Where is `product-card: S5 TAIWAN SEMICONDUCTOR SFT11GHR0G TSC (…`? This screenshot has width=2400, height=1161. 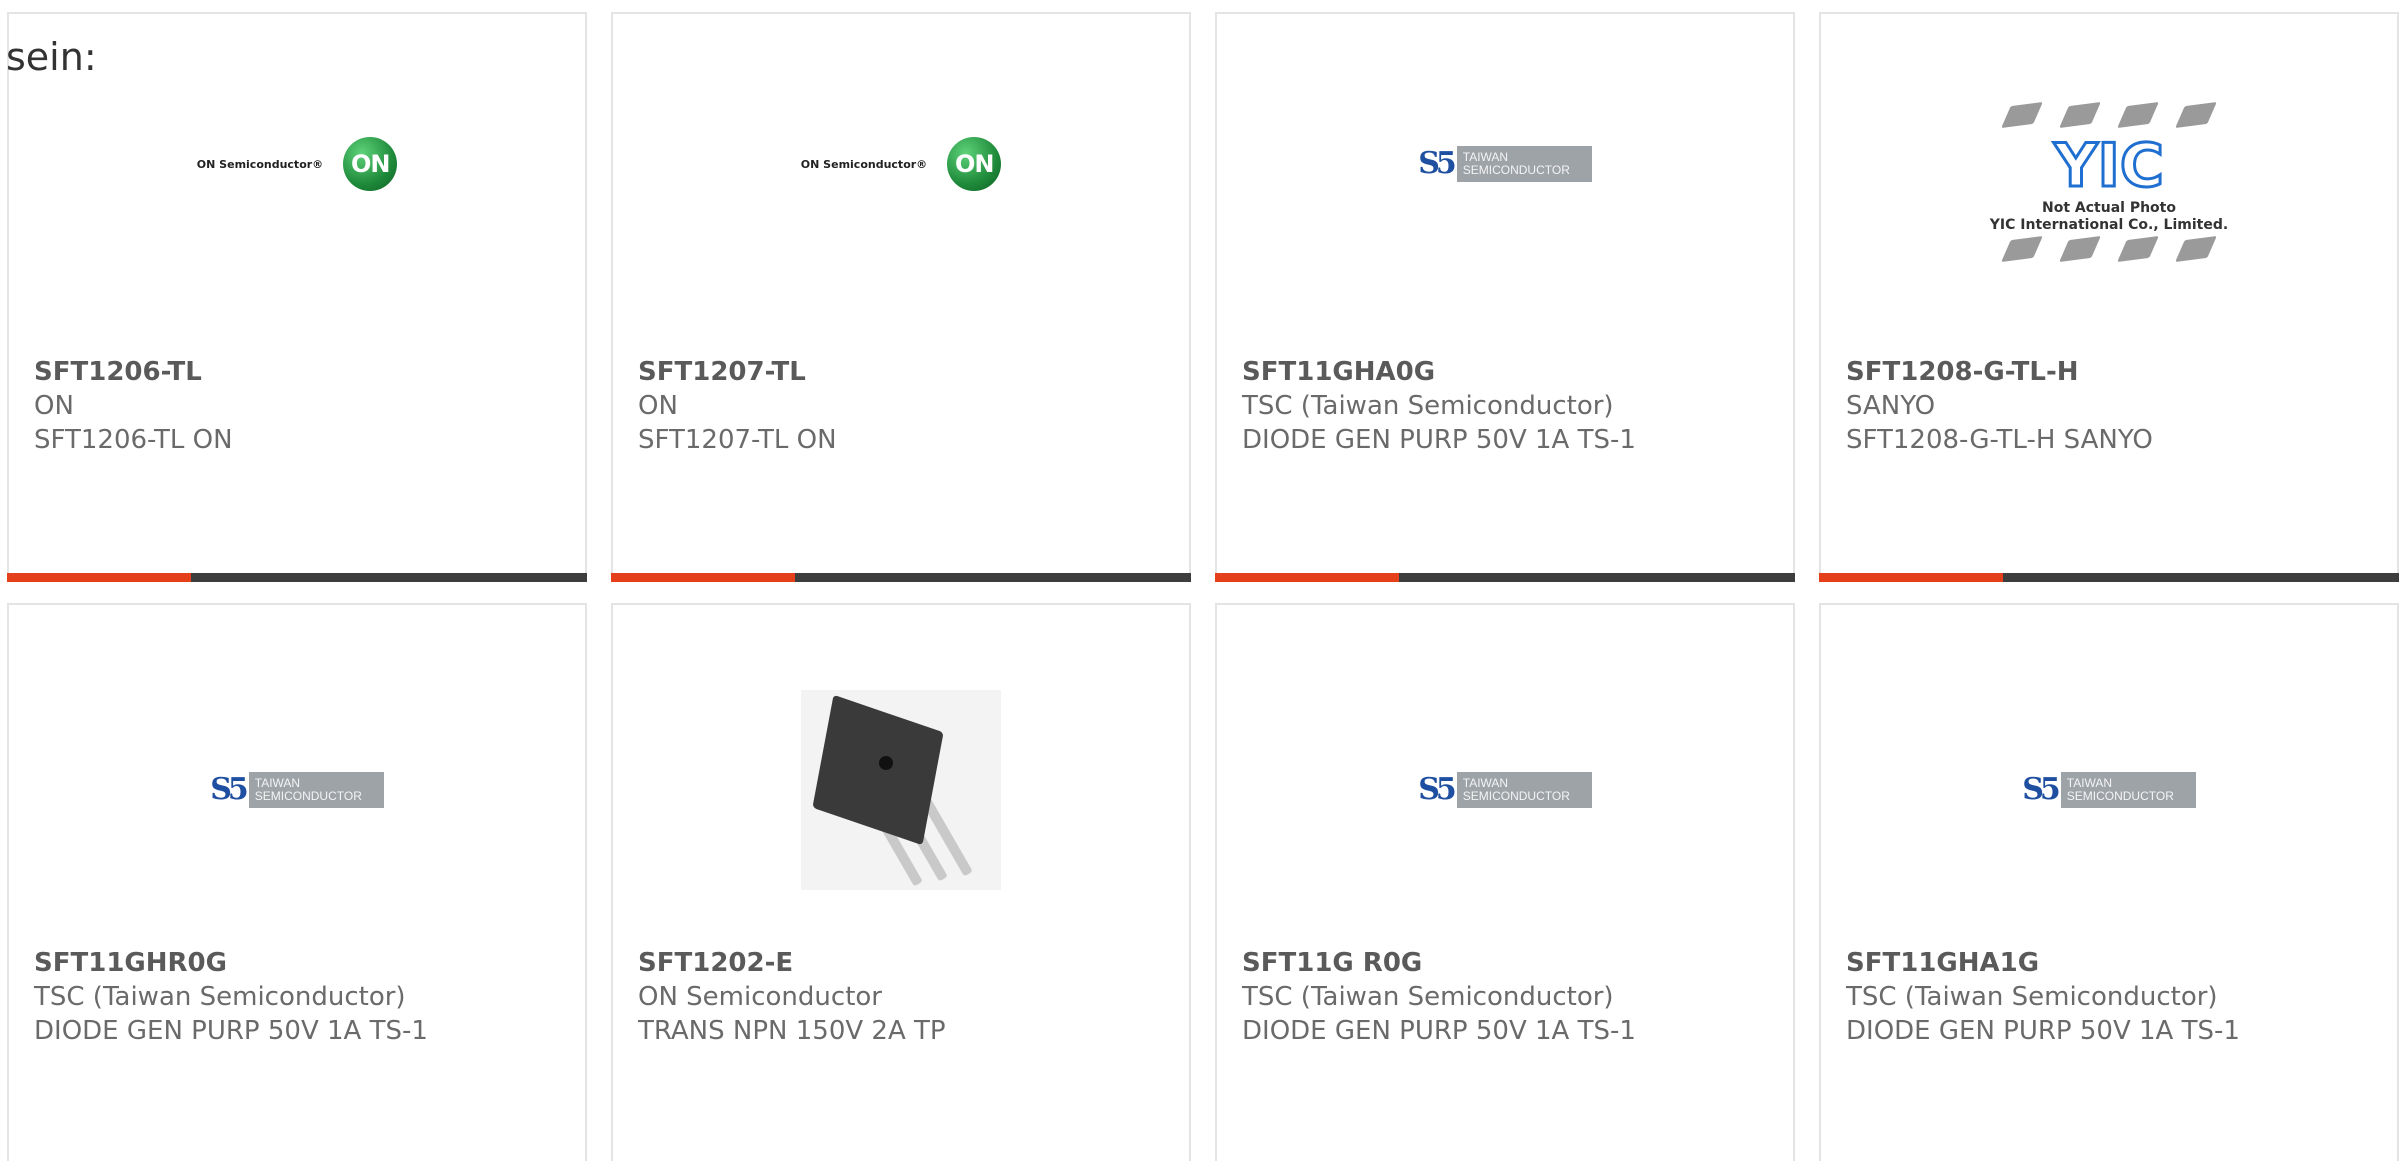
product-card: S5 TAIWAN SEMICONDUCTOR SFT11GHR0G TSC (… is located at coordinates (297, 882).